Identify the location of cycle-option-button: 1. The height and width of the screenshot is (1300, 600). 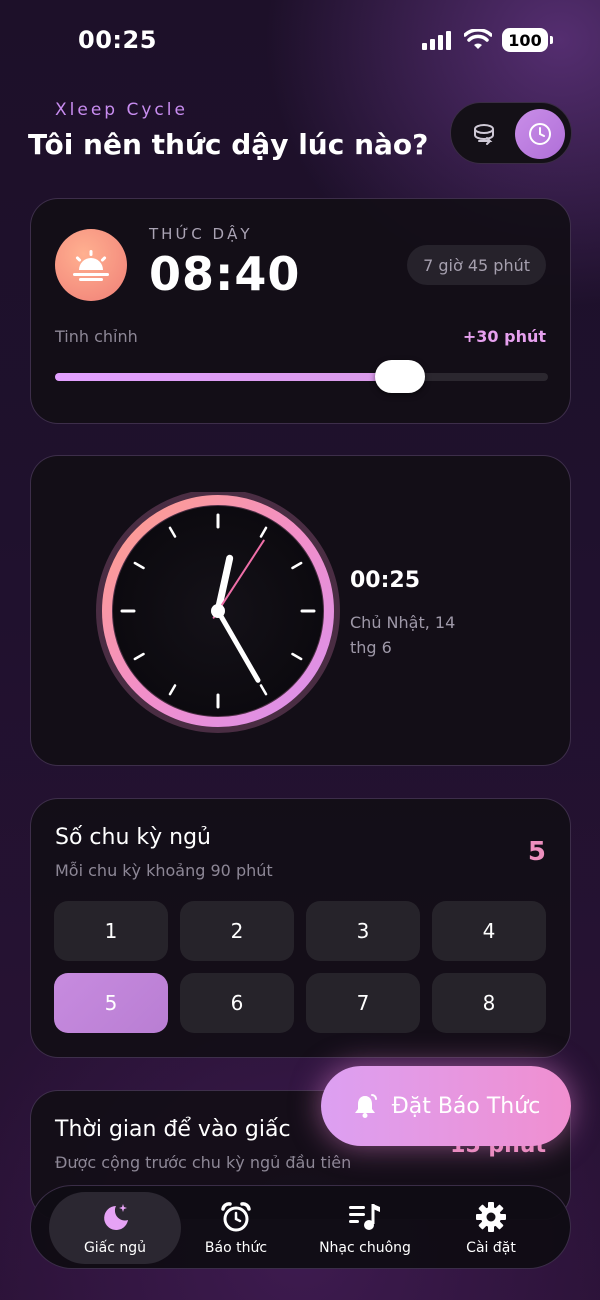
(111, 931).